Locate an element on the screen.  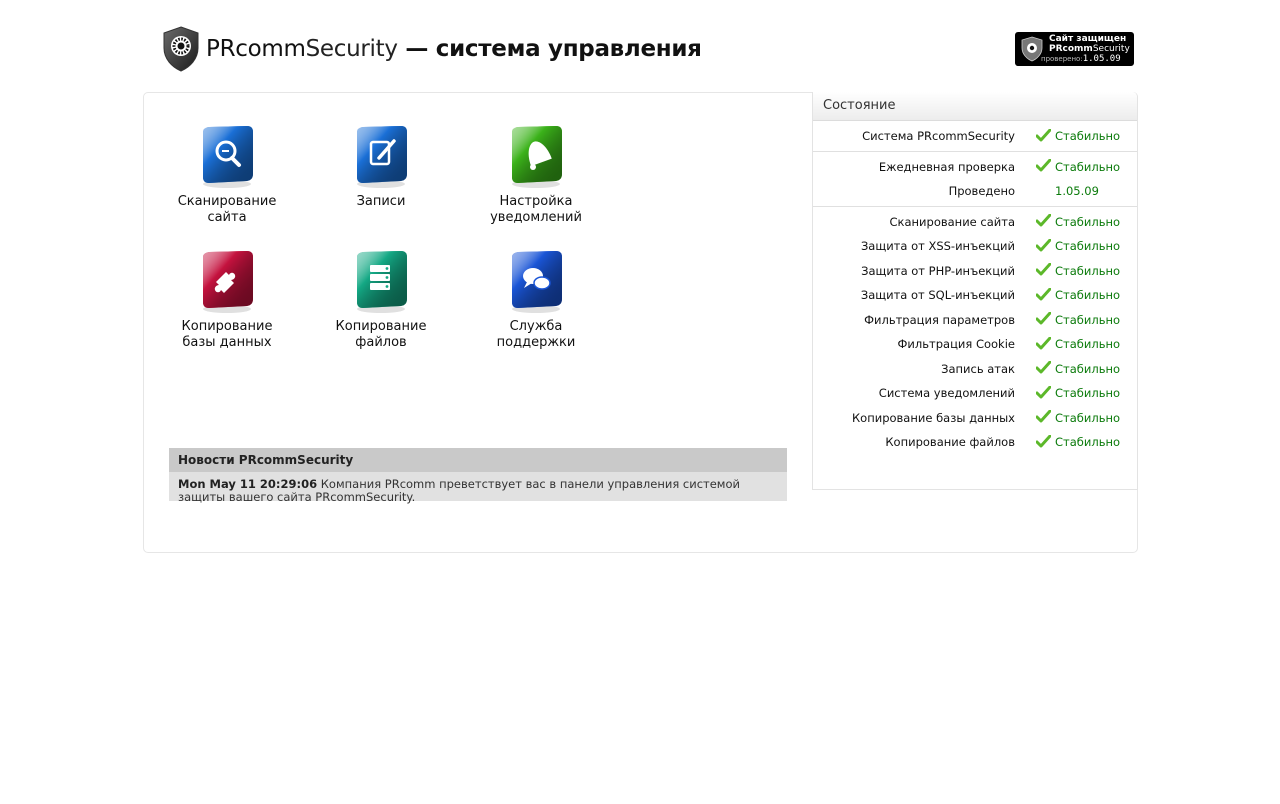
scan-icon is located at coordinates (228, 157).